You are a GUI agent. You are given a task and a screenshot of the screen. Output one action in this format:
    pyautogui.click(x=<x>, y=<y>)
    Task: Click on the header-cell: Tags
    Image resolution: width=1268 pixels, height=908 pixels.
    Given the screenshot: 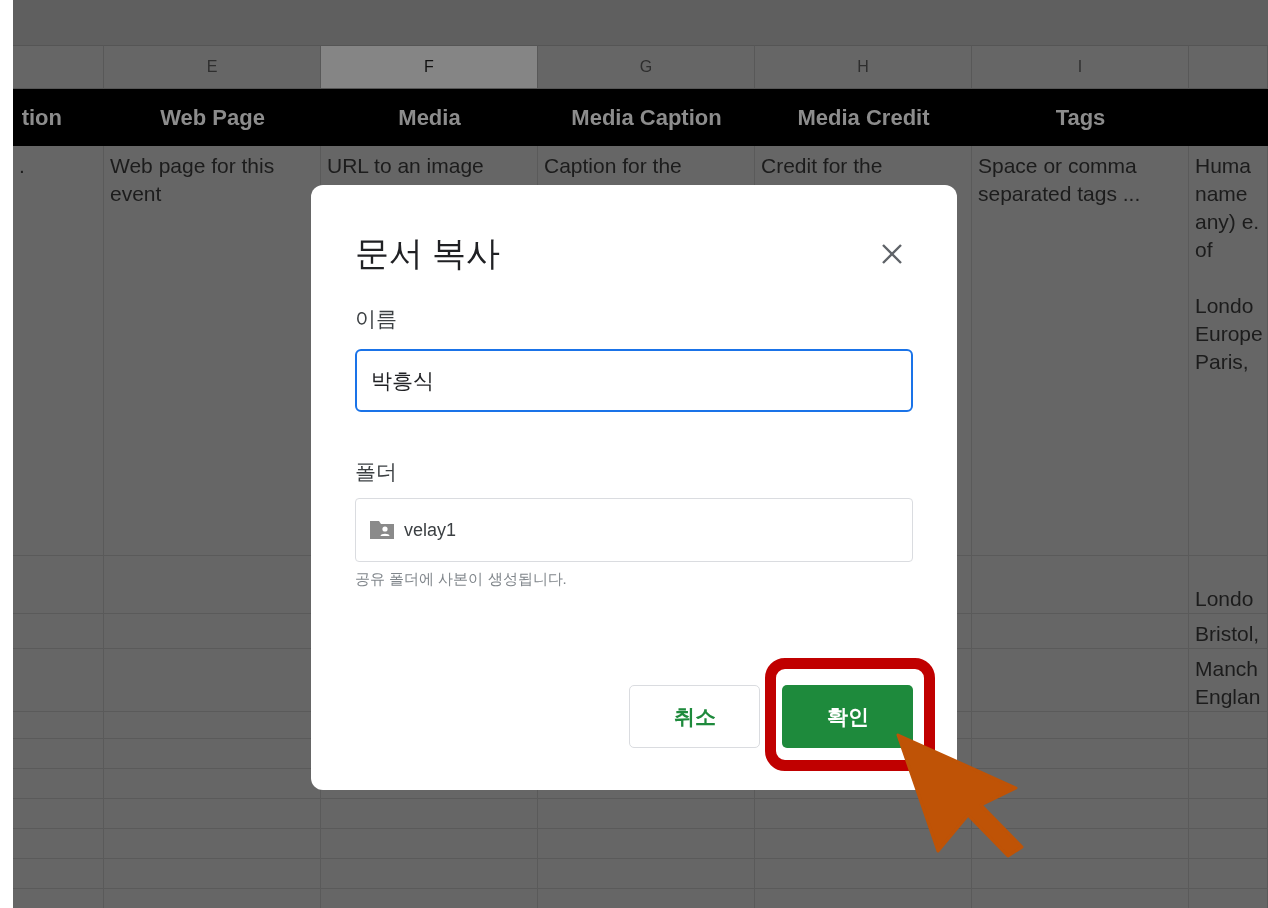 What is the action you would take?
    pyautogui.click(x=1080, y=117)
    